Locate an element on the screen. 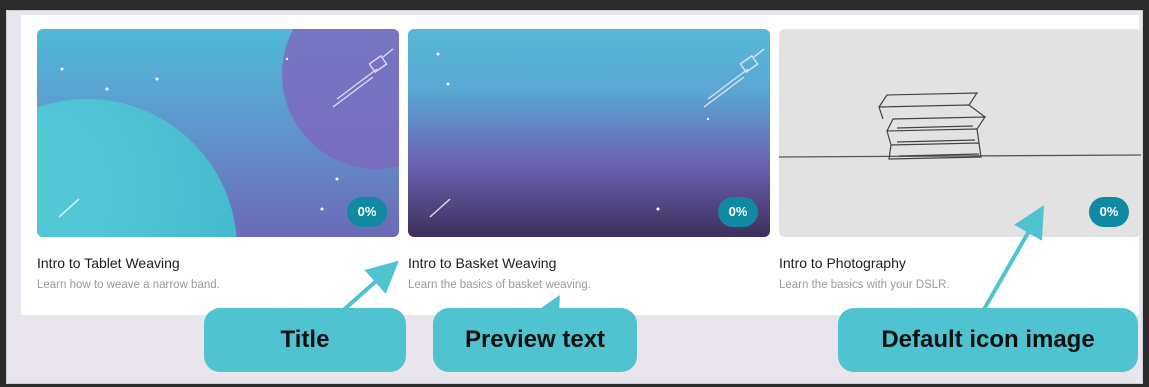  course-title: Intro to Tablet Weaving is located at coordinates (108, 263).